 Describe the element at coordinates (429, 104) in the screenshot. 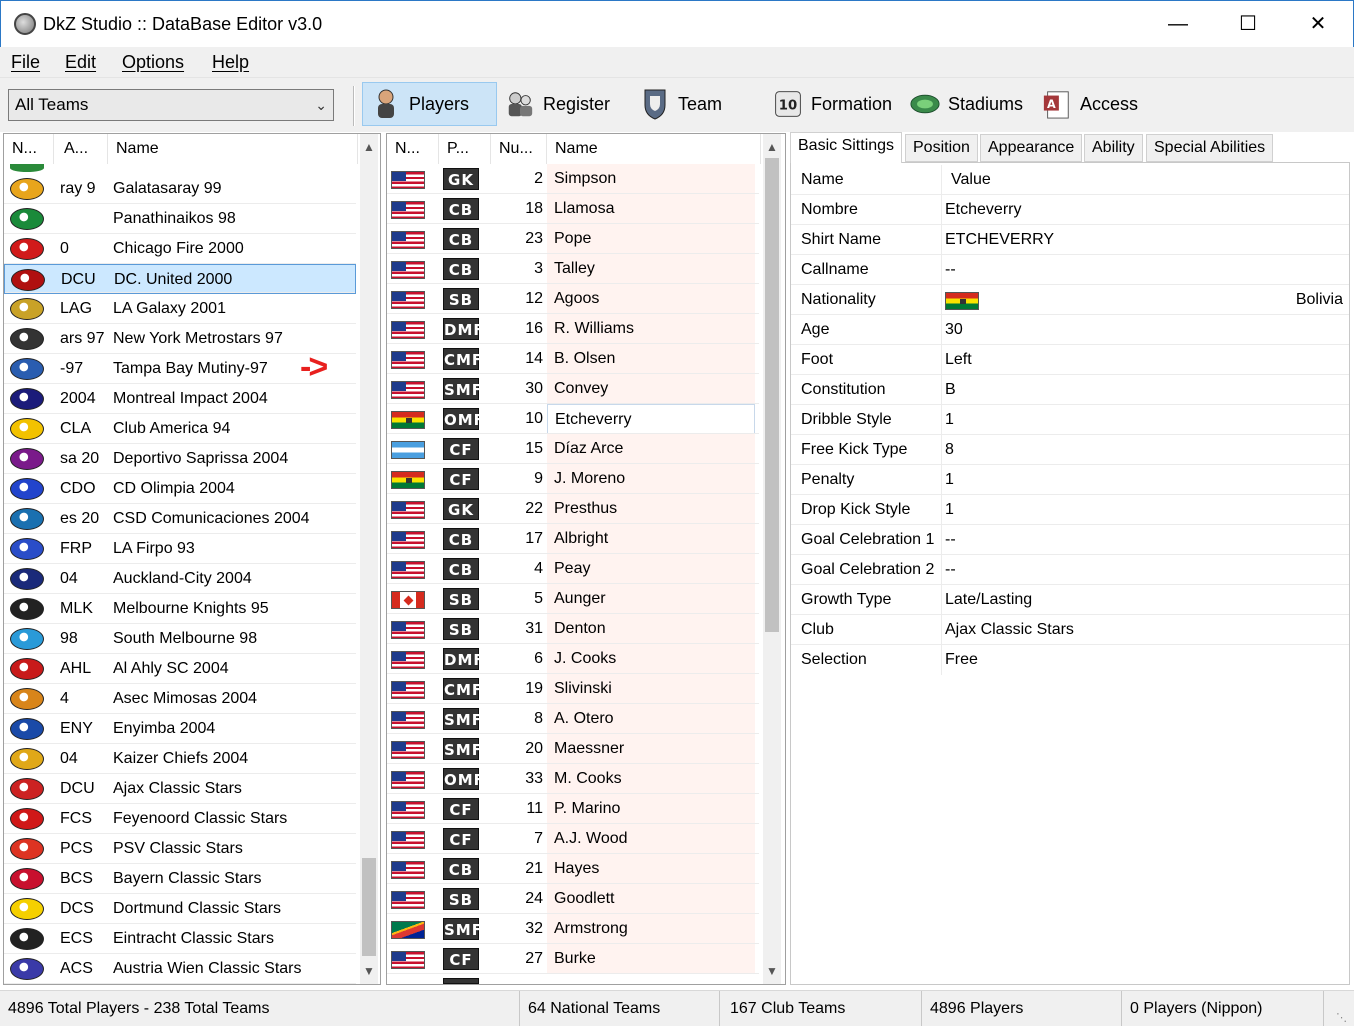

I see `players-button: Players` at that location.